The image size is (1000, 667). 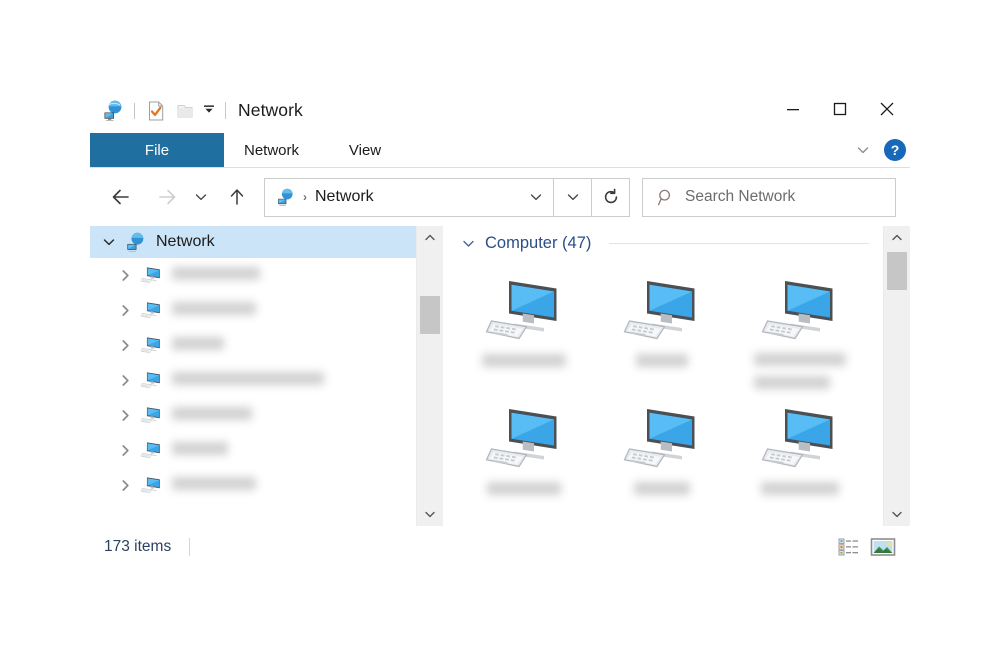 What do you see at coordinates (538, 242) in the screenshot?
I see `group-header-label: Computer (47)` at bounding box center [538, 242].